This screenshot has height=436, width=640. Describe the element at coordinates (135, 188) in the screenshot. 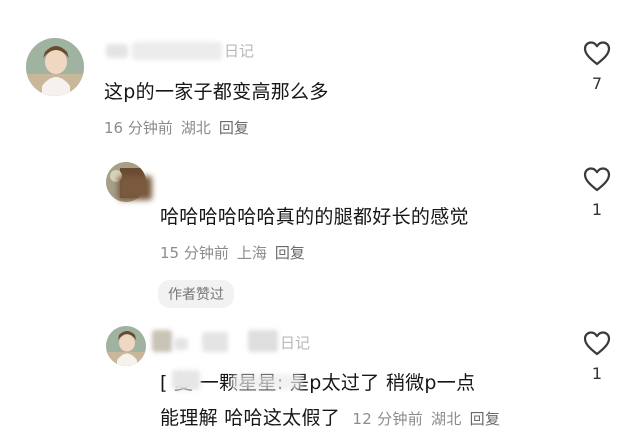

I see `username-redacted` at that location.